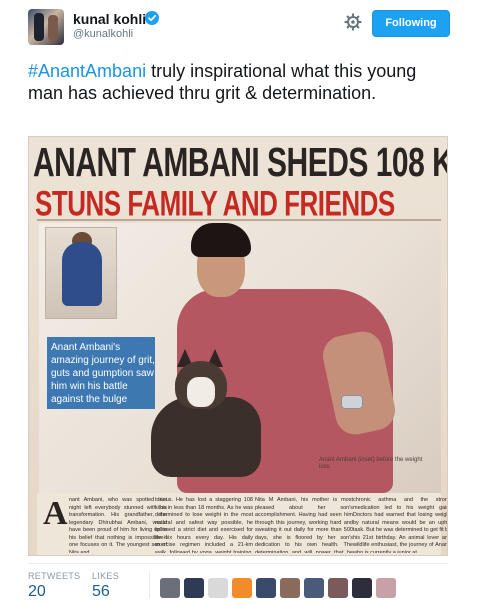 Image resolution: width=477 pixels, height=605 pixels. Describe the element at coordinates (103, 34) in the screenshot. I see `user-handle: @kunalkohli` at that location.